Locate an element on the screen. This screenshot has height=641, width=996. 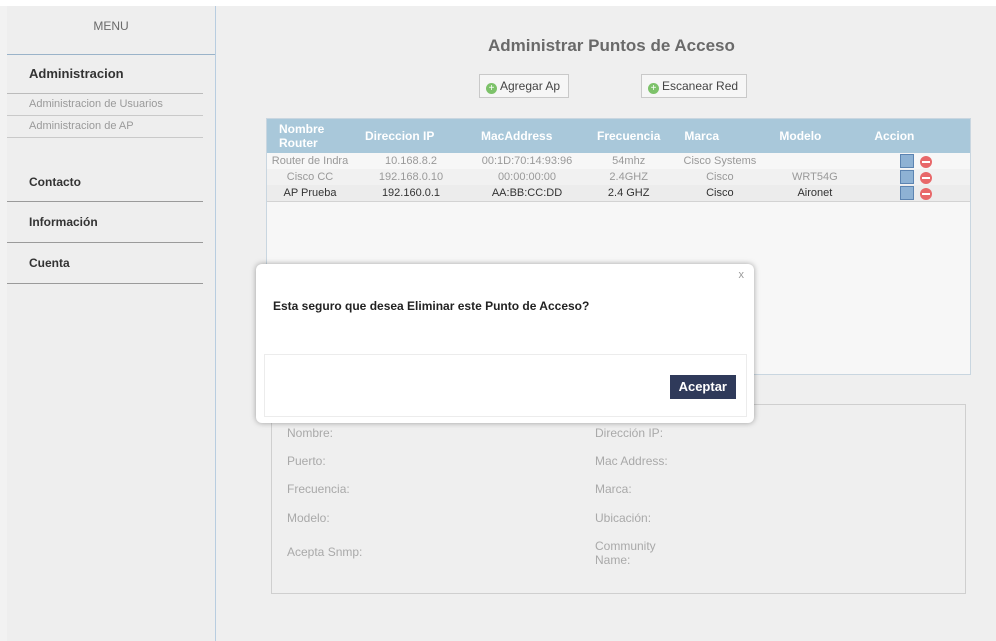
dialog-footer: Aceptar is located at coordinates (505, 385).